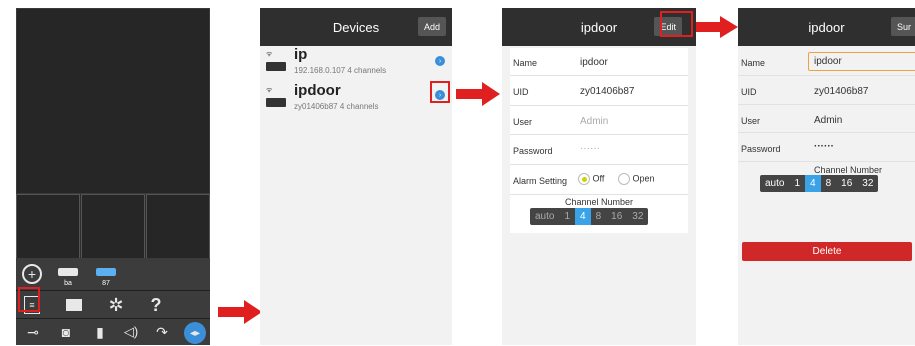  I want to click on dvr-label-ba: ba, so click(68, 283).